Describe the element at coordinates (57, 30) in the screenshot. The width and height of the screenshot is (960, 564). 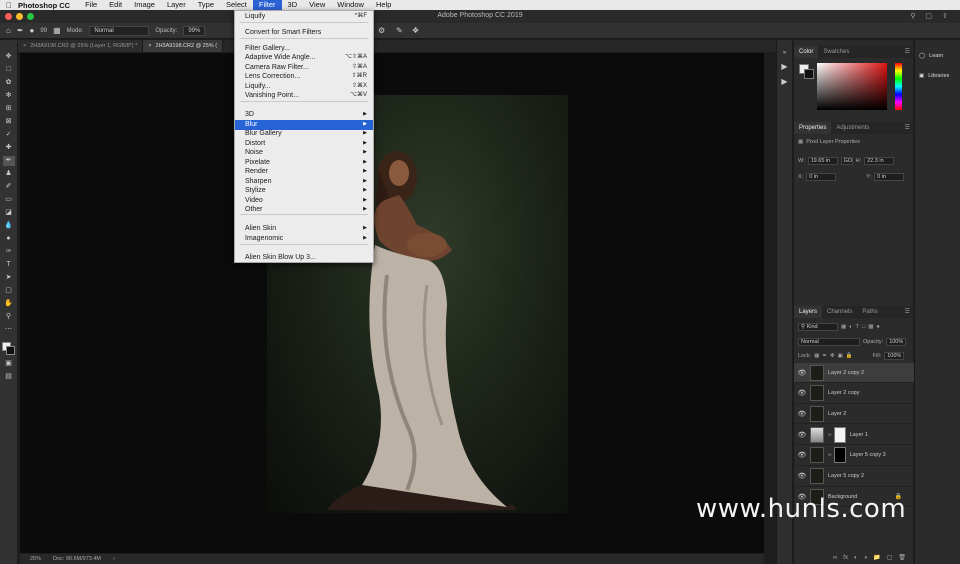
I see `brush-panel-icon: ▦` at that location.